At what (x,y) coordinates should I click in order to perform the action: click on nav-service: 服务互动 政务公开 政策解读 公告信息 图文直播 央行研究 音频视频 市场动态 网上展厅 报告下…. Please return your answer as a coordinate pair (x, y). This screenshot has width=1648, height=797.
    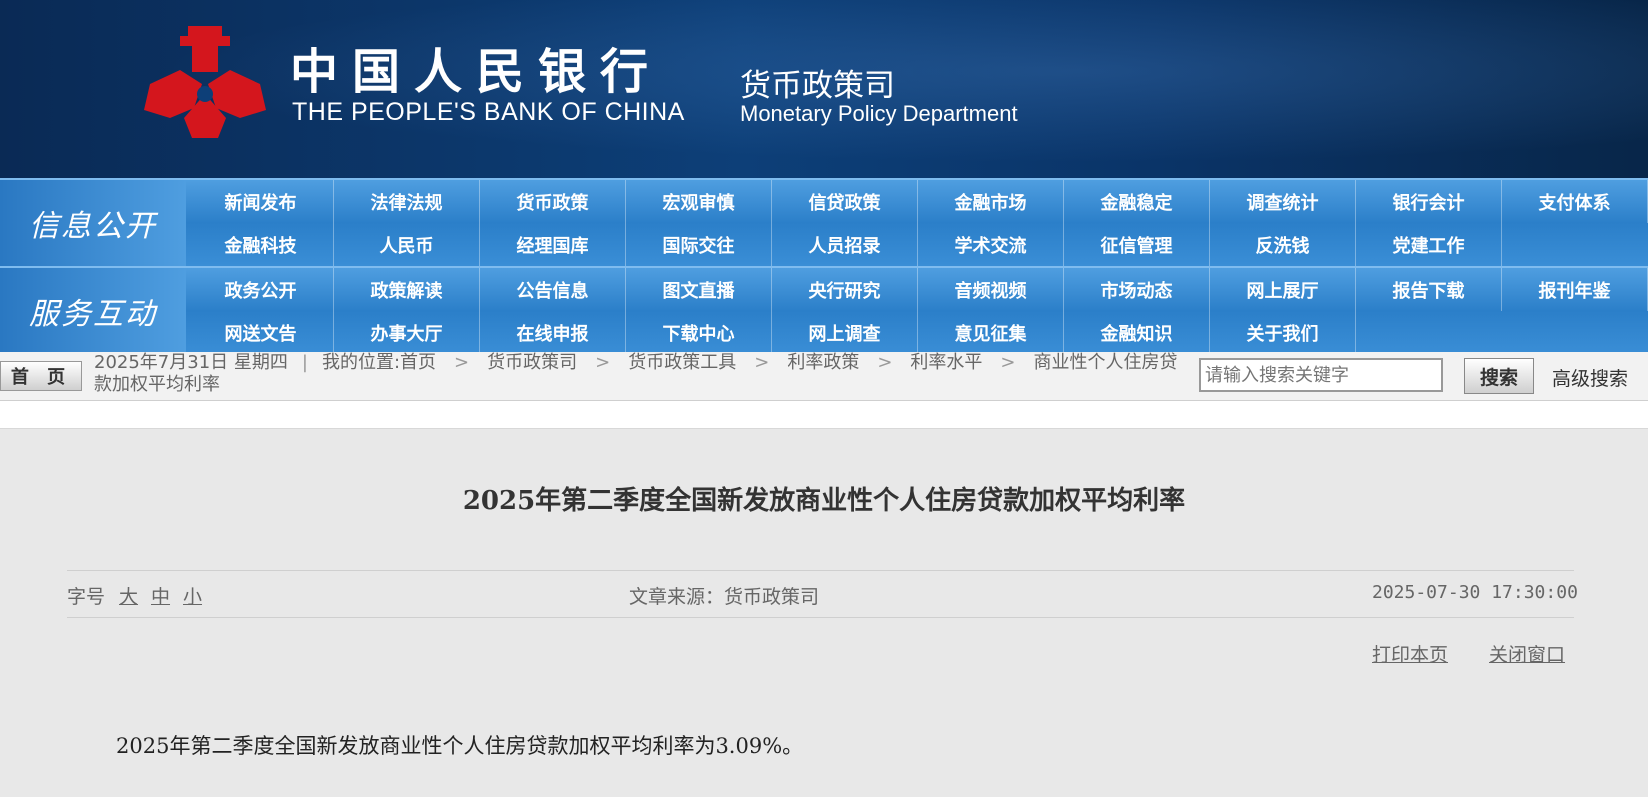
    Looking at the image, I should click on (824, 310).